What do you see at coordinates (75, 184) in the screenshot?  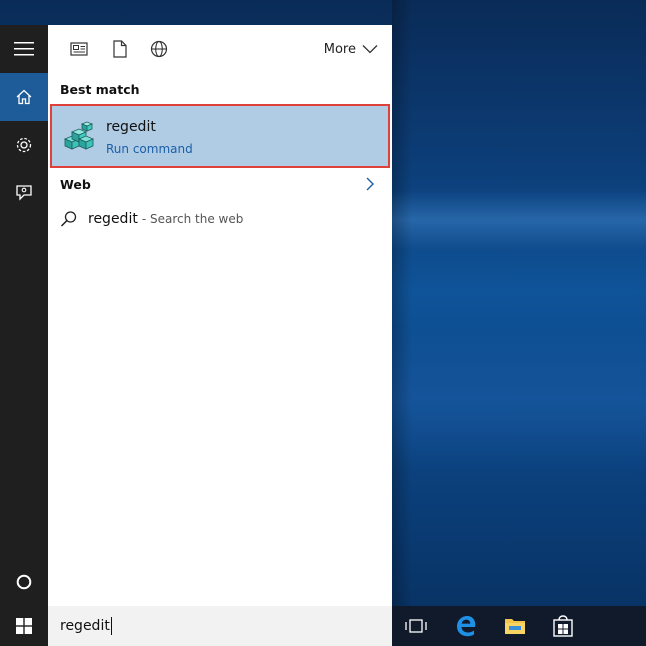 I see `web-heading: Web` at bounding box center [75, 184].